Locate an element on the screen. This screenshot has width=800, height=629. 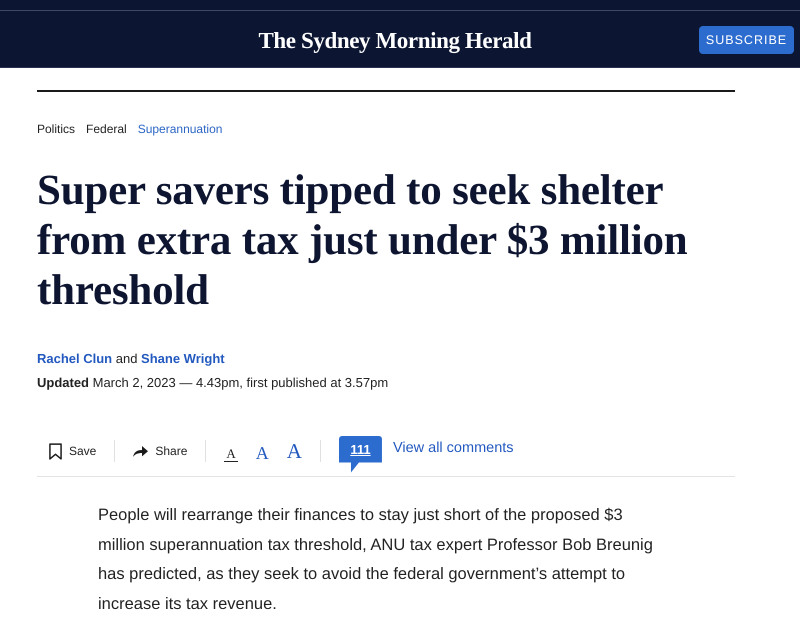
masthead-logo: The Sydney Morning Herald is located at coordinates (395, 41).